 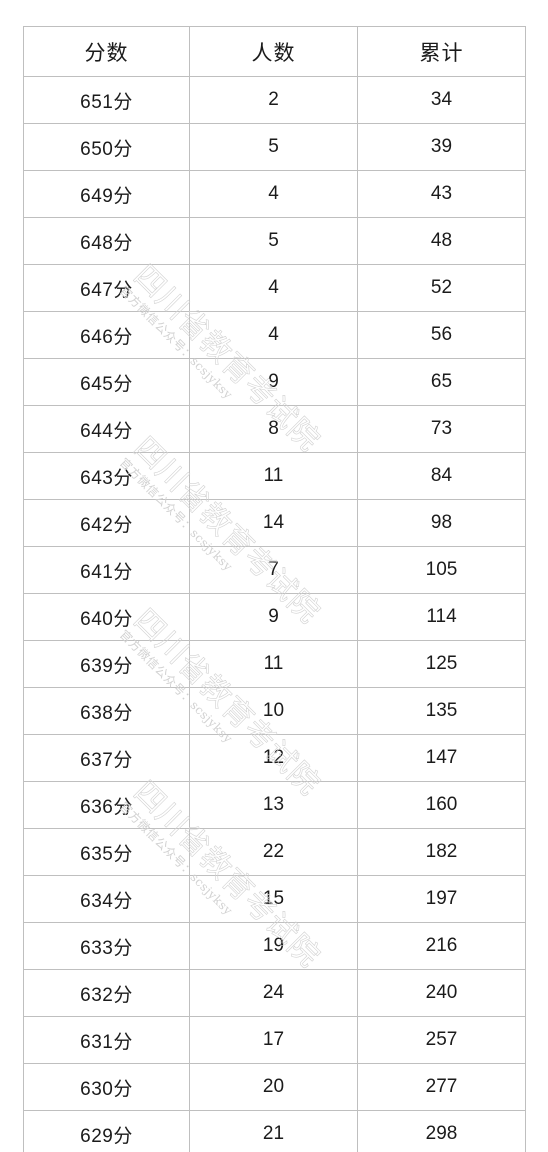 What do you see at coordinates (106, 241) in the screenshot?
I see `cell-score: 648分` at bounding box center [106, 241].